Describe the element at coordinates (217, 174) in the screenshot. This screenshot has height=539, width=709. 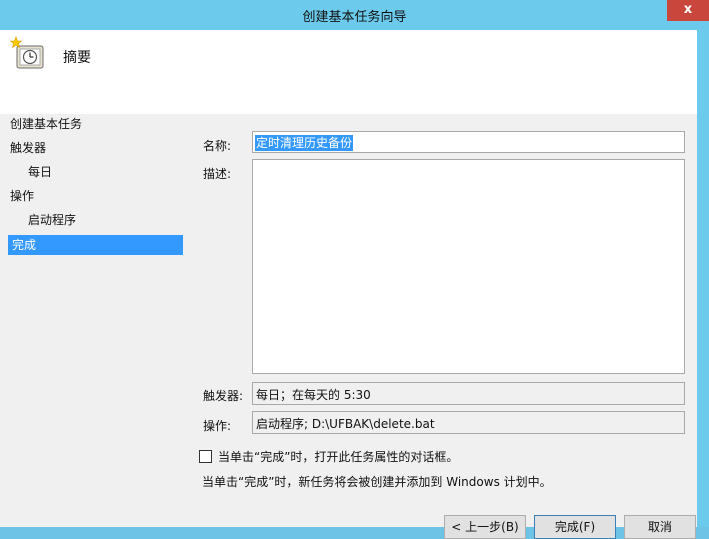
I see `description-label: 描述:` at that location.